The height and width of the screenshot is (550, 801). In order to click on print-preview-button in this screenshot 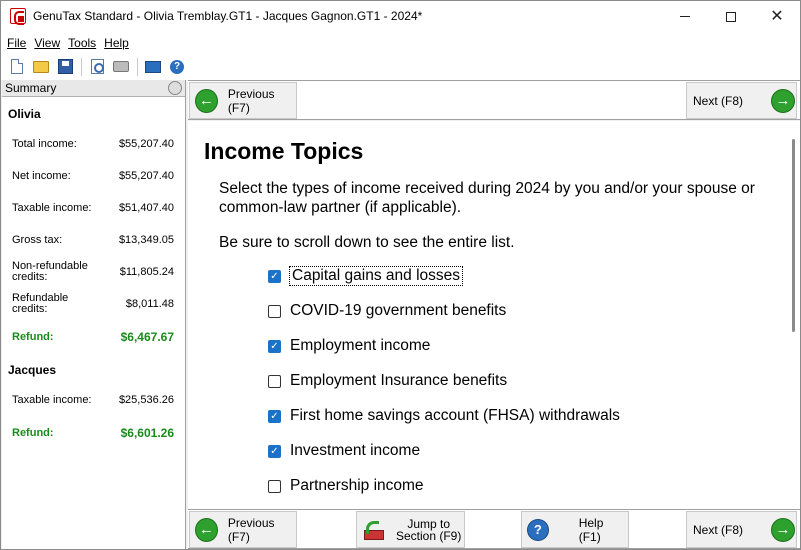, I will do `click(97, 67)`.